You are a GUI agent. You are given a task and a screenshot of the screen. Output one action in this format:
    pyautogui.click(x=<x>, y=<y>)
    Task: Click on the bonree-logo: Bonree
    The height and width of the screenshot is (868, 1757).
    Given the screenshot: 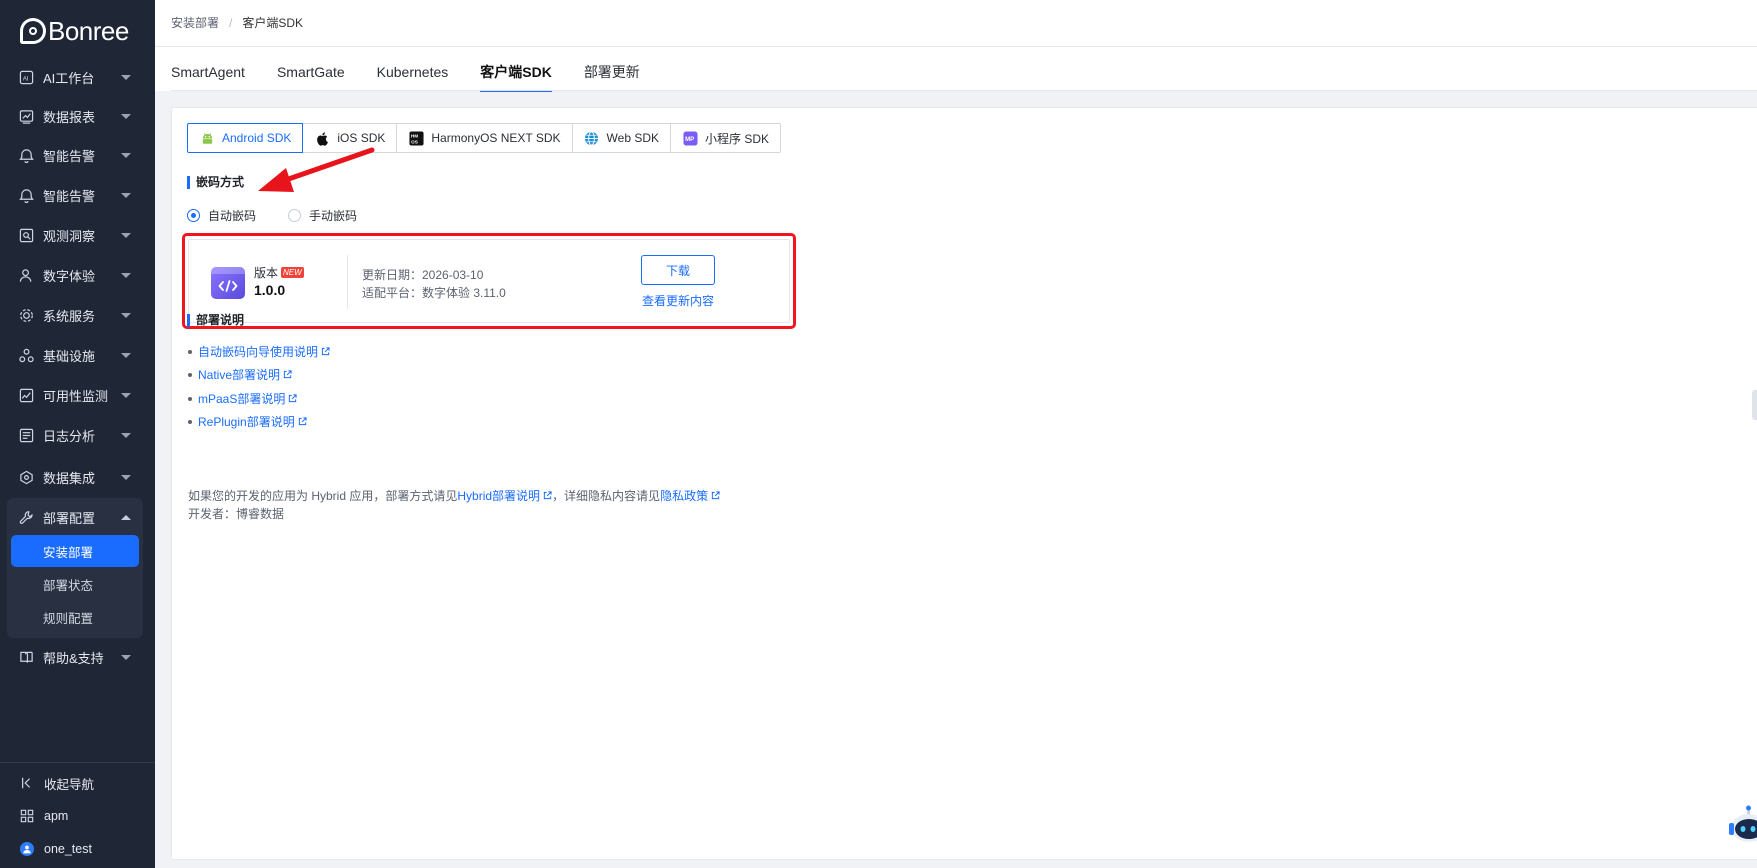 What is the action you would take?
    pyautogui.click(x=74, y=31)
    